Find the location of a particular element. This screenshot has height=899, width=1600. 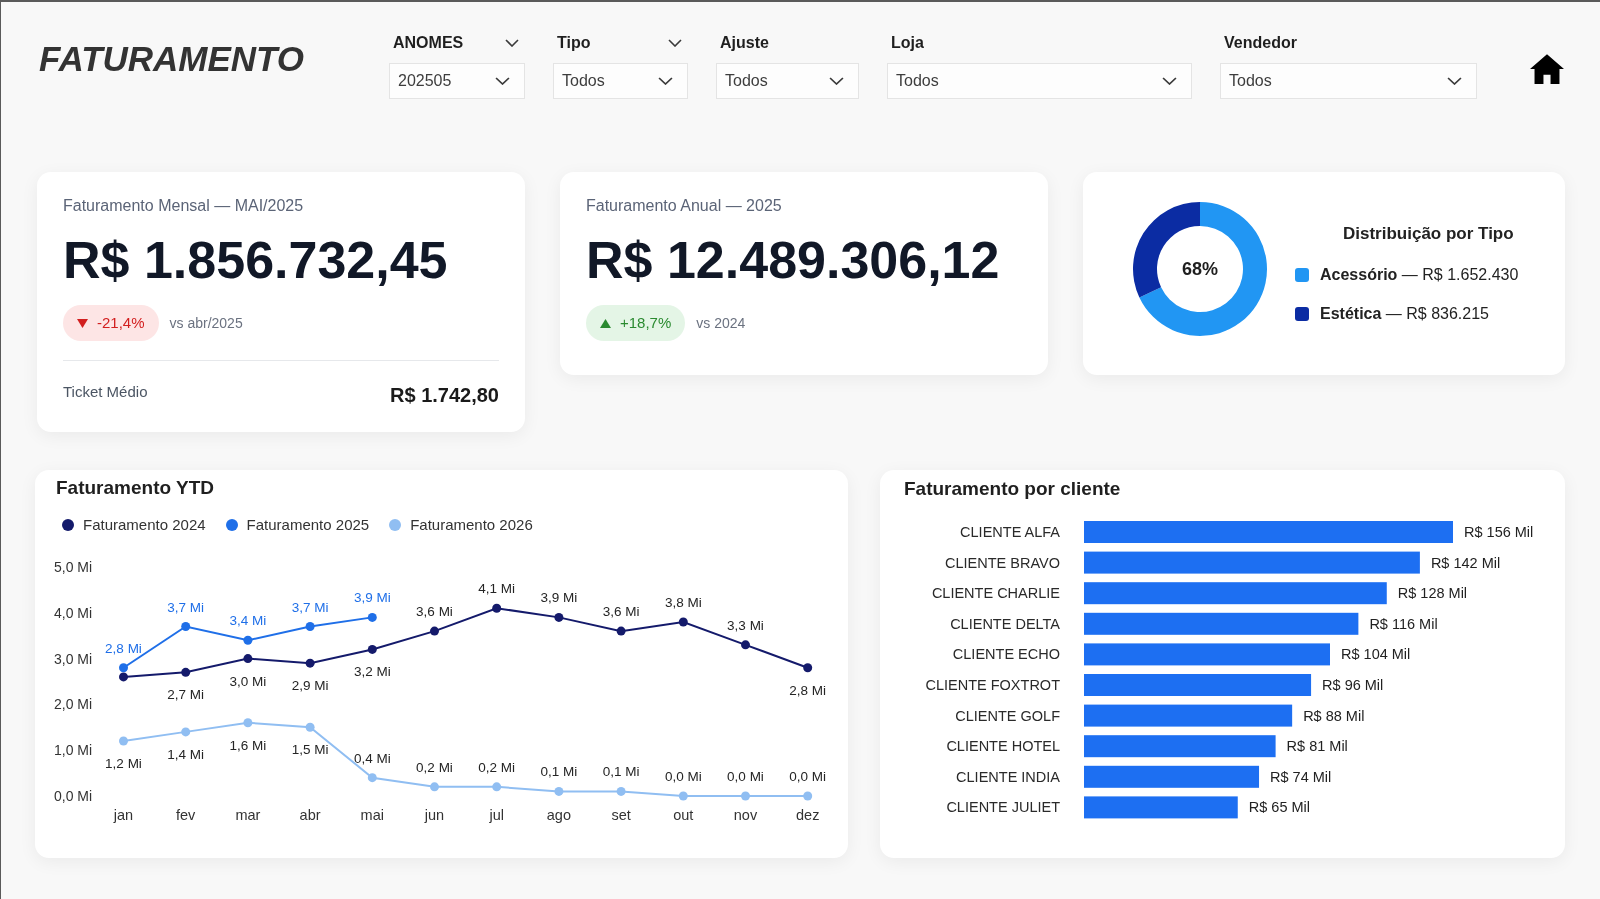

bar-value-label: R$ 81 Mil is located at coordinates (1317, 746).